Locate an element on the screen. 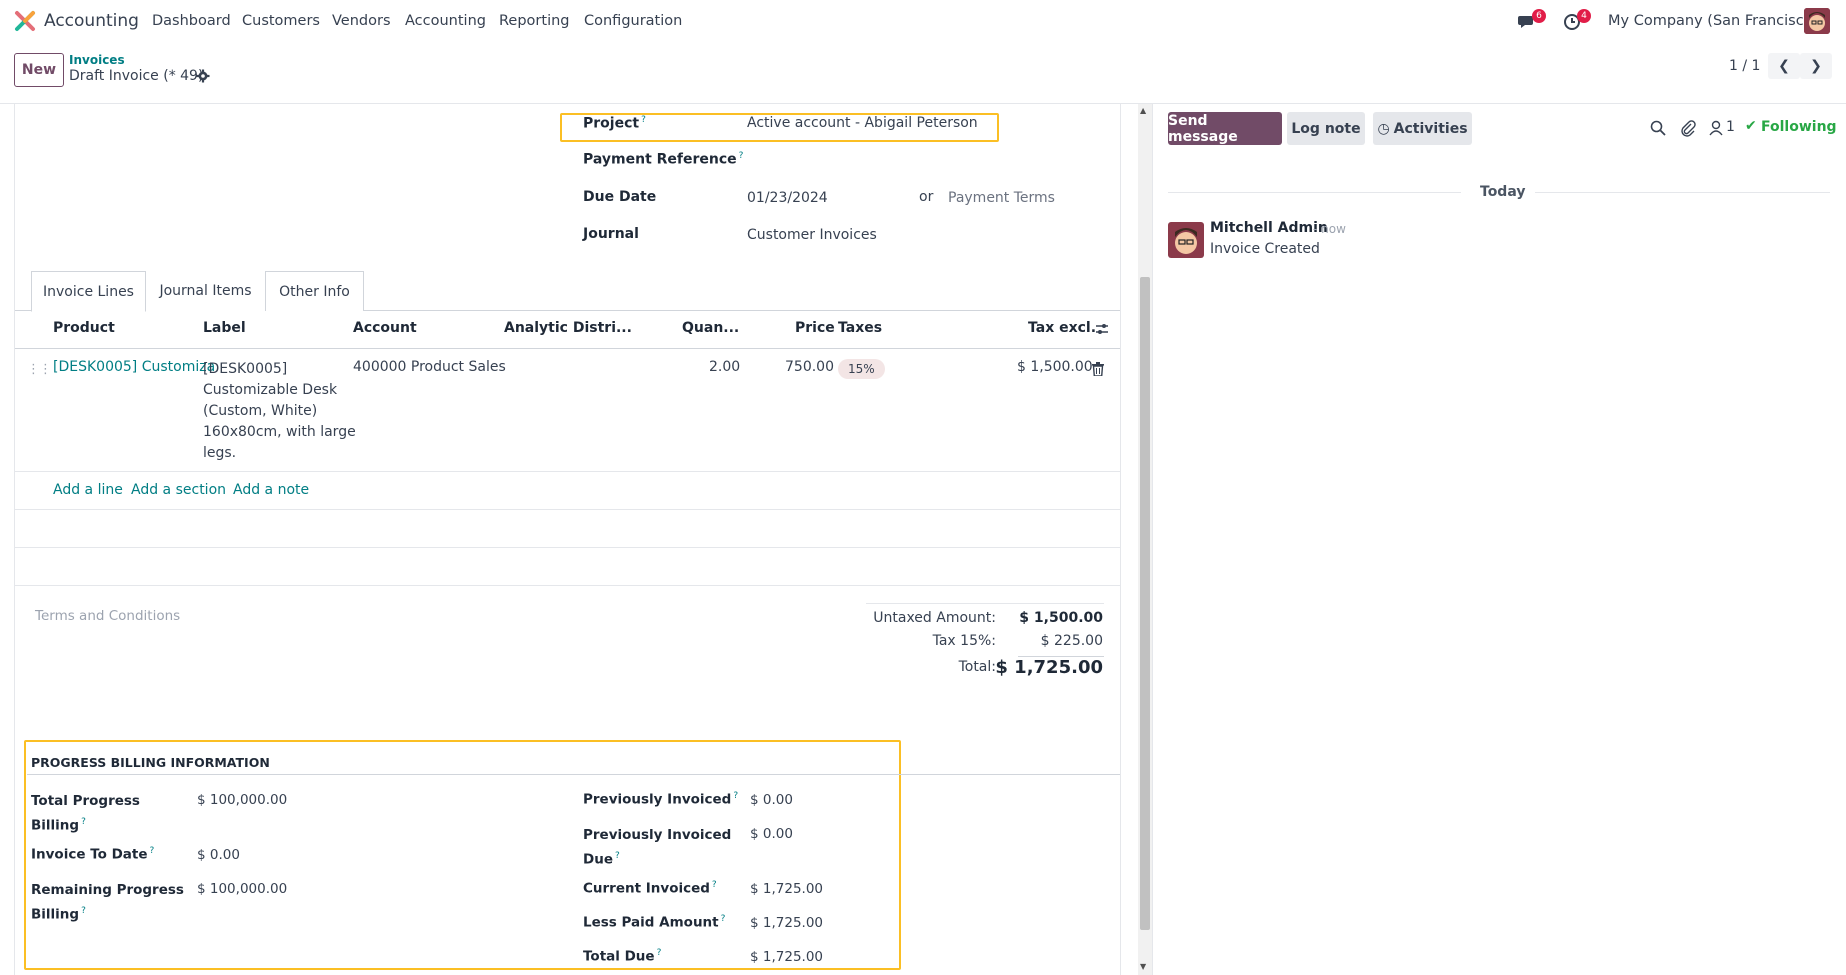 The height and width of the screenshot is (975, 1846). company-switcher: My Company (San Francisco) is located at coordinates (1713, 21).